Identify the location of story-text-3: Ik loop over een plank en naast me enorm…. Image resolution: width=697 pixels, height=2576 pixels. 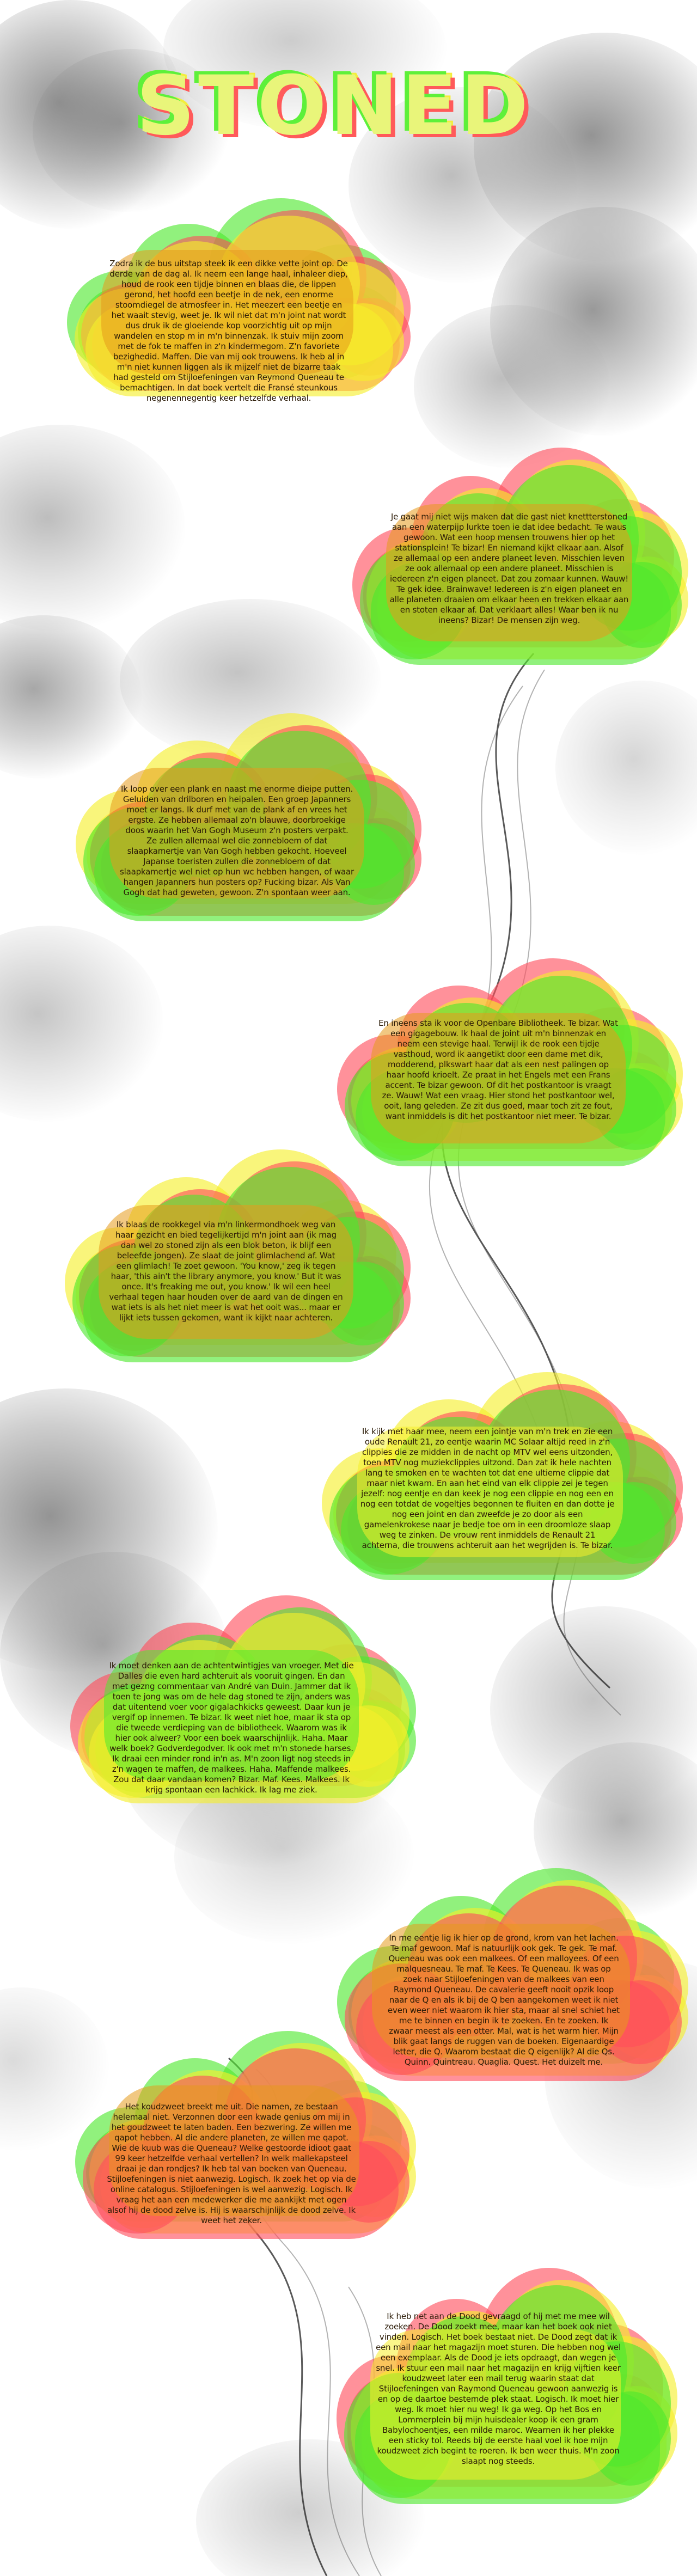
(237, 840).